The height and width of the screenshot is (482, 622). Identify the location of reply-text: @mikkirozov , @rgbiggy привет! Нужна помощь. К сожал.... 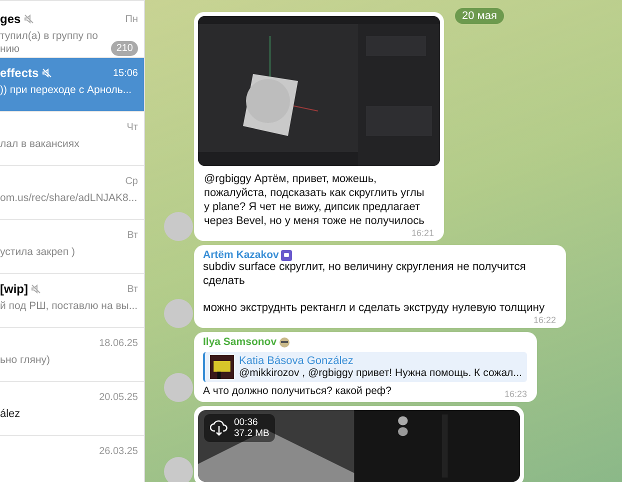
(380, 373).